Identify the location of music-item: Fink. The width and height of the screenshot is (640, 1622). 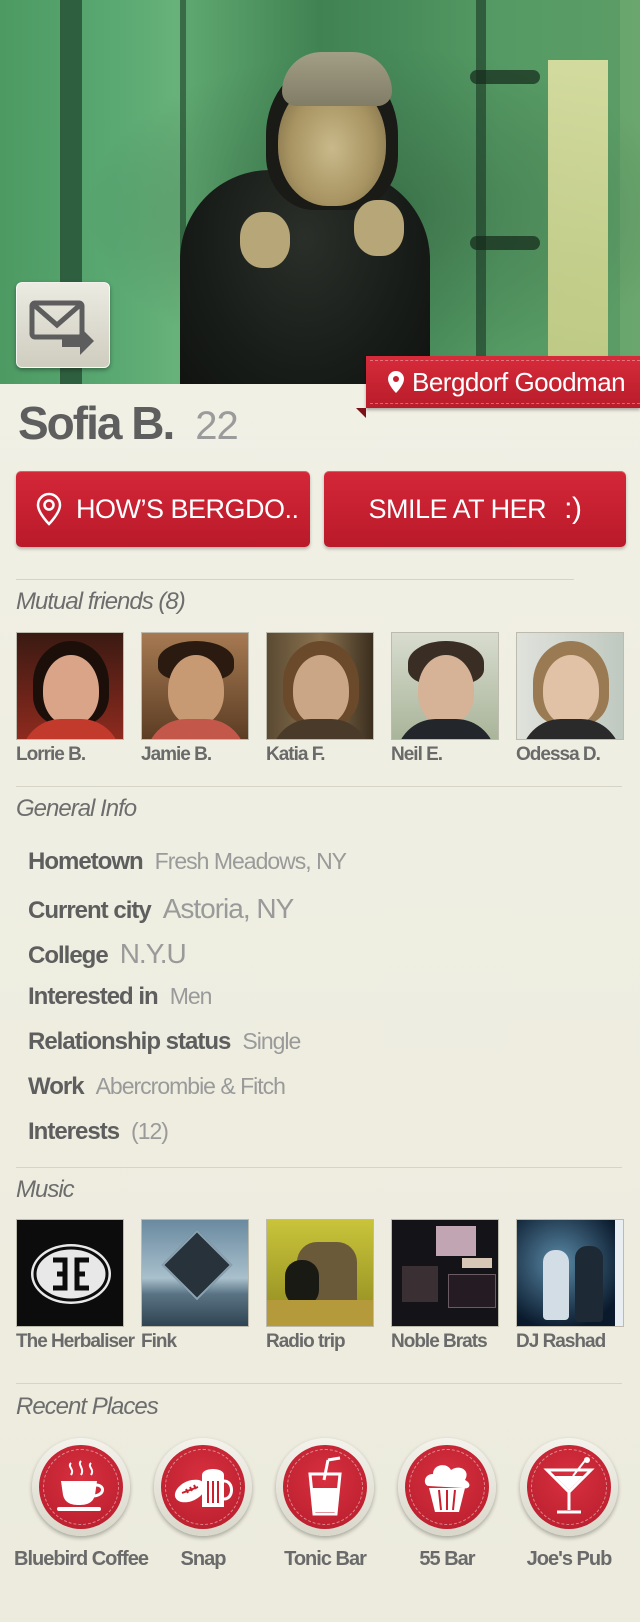
(195, 1286).